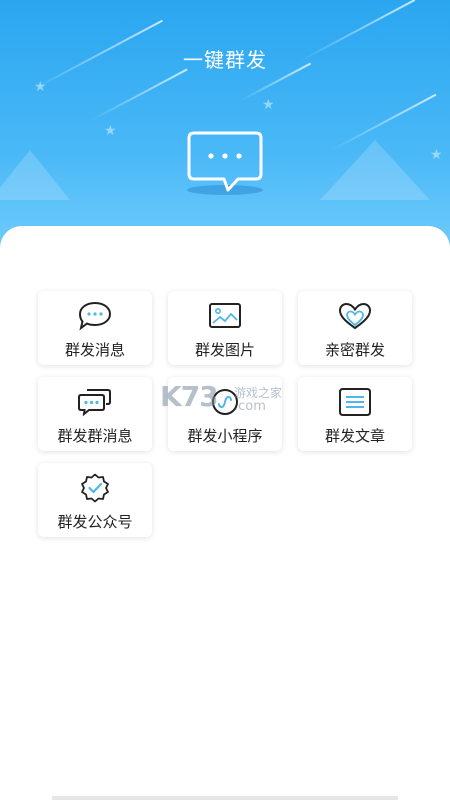  Describe the element at coordinates (95, 436) in the screenshot. I see `tile-label: 群发群消息` at that location.